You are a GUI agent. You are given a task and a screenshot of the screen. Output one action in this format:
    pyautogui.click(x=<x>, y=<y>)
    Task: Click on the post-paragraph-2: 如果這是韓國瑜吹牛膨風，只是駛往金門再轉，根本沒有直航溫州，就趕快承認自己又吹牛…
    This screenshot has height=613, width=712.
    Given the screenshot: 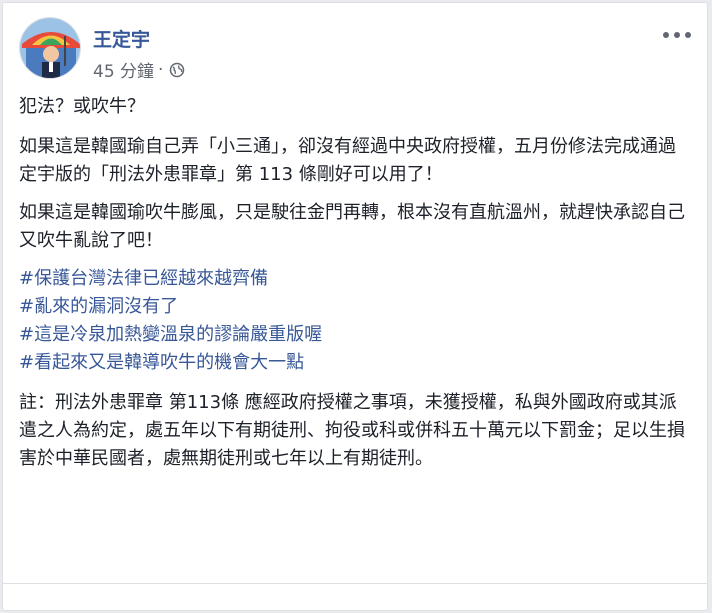 What is the action you would take?
    pyautogui.click(x=352, y=226)
    